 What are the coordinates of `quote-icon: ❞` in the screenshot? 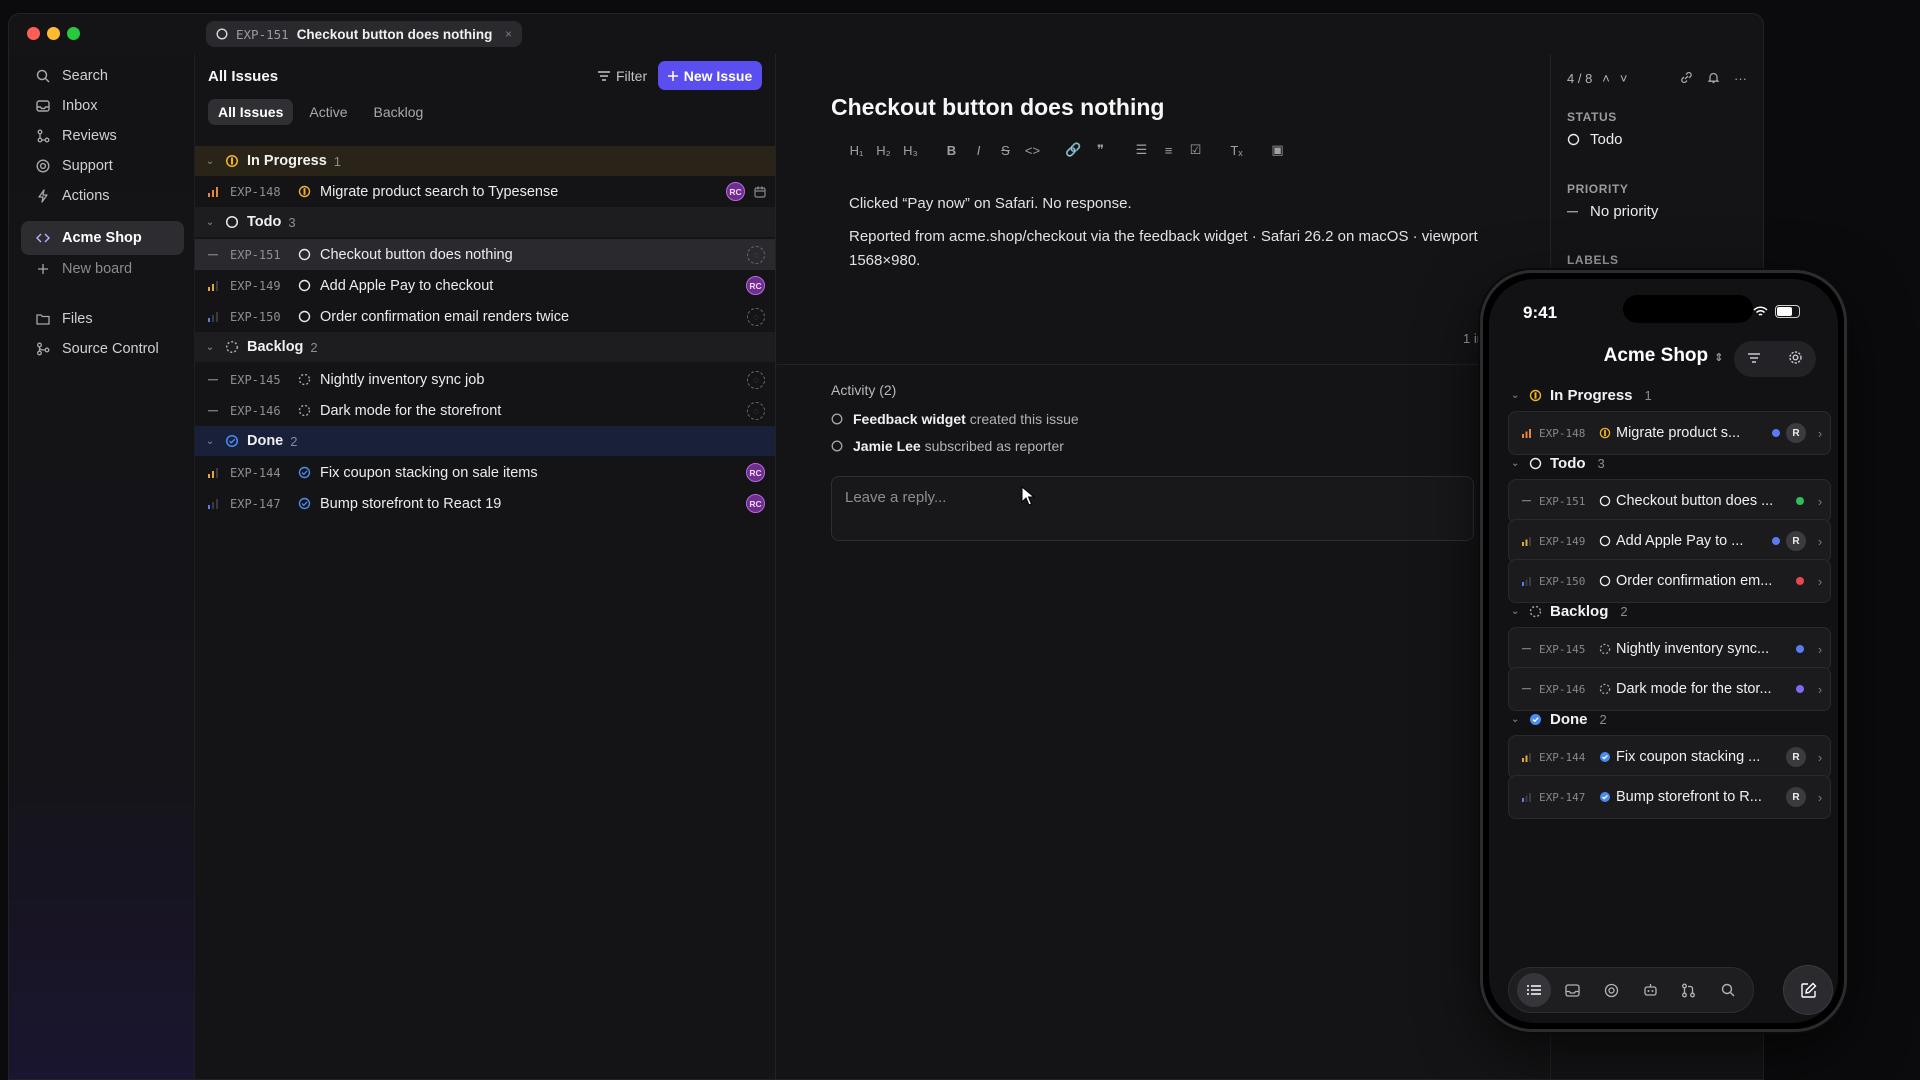 It's located at (1100, 150).